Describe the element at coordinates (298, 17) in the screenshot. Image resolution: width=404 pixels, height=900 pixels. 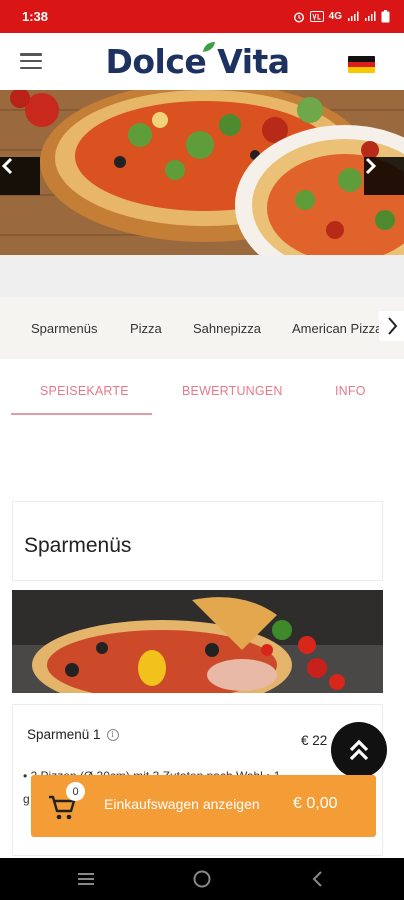
I see `alarm-icon` at that location.